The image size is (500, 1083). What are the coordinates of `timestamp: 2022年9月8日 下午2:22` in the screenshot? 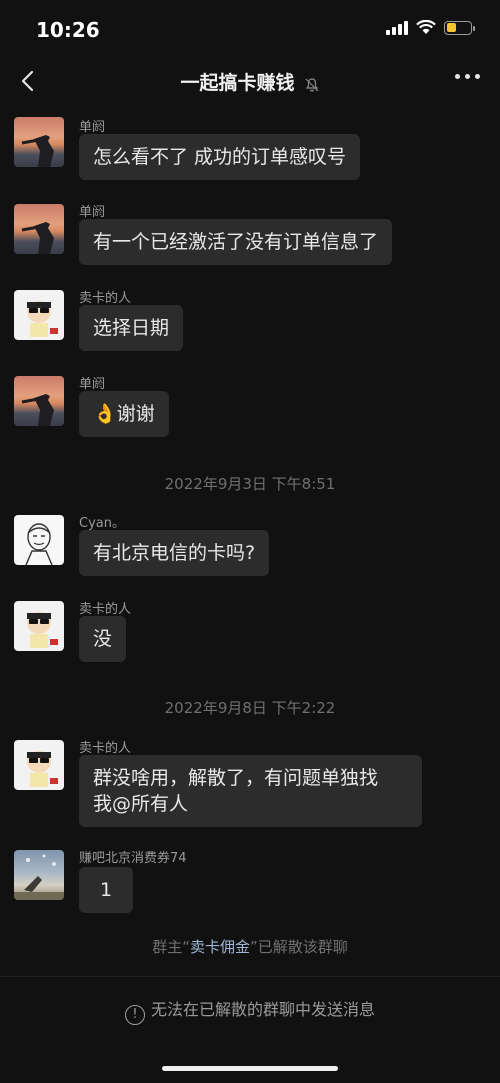 It's located at (250, 708).